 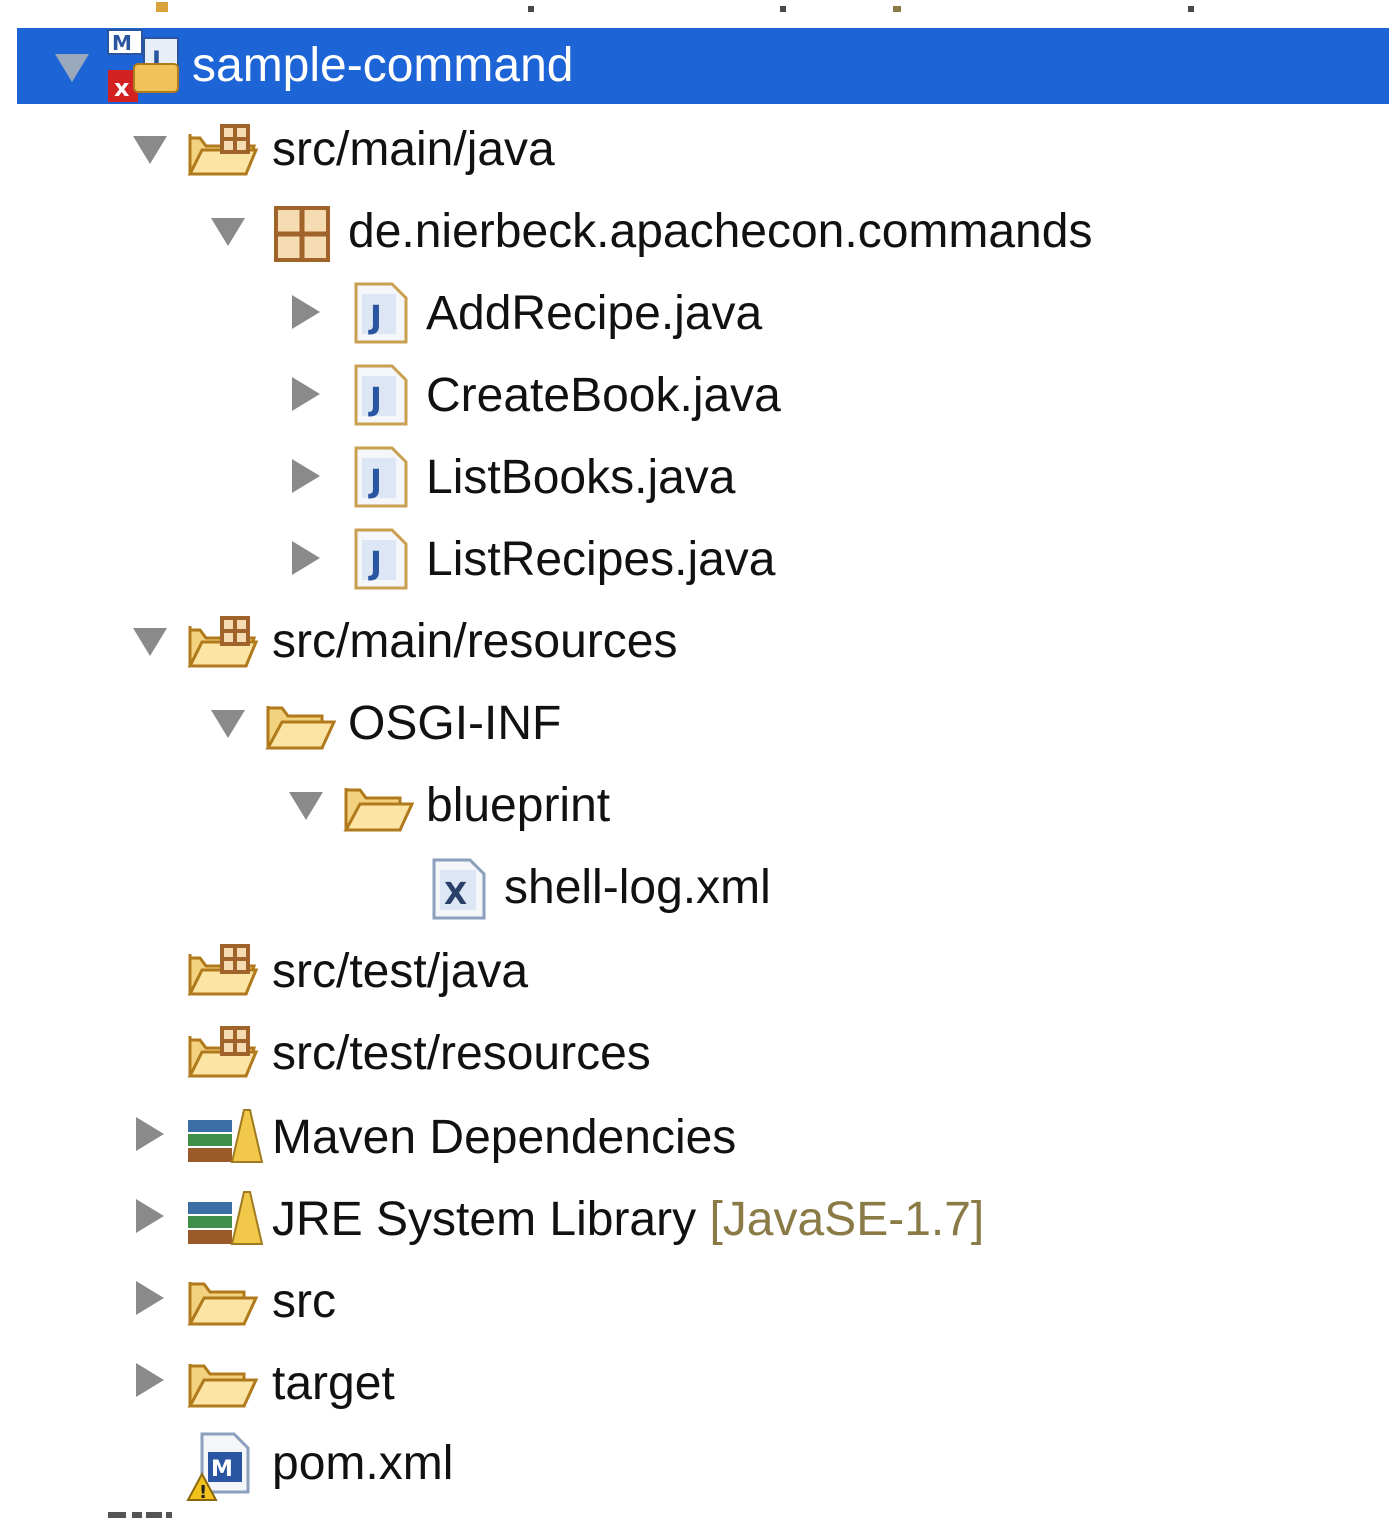 I want to click on tree-row-java-file: J AddRecipe.java, so click(x=694, y=313).